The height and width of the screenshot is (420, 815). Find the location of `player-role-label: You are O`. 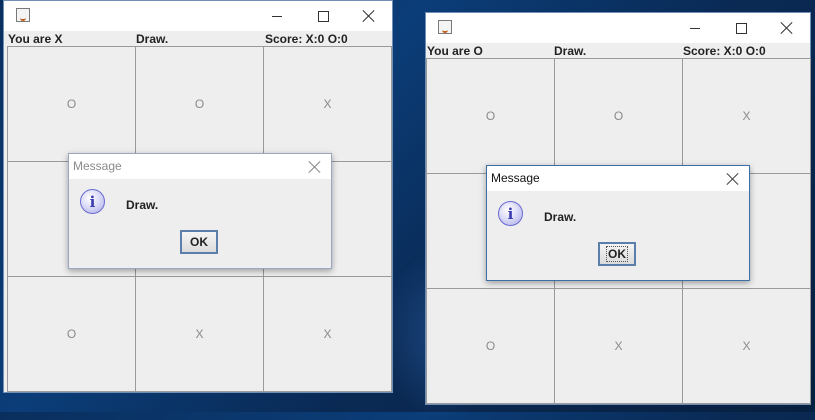

player-role-label: You are O is located at coordinates (455, 51).